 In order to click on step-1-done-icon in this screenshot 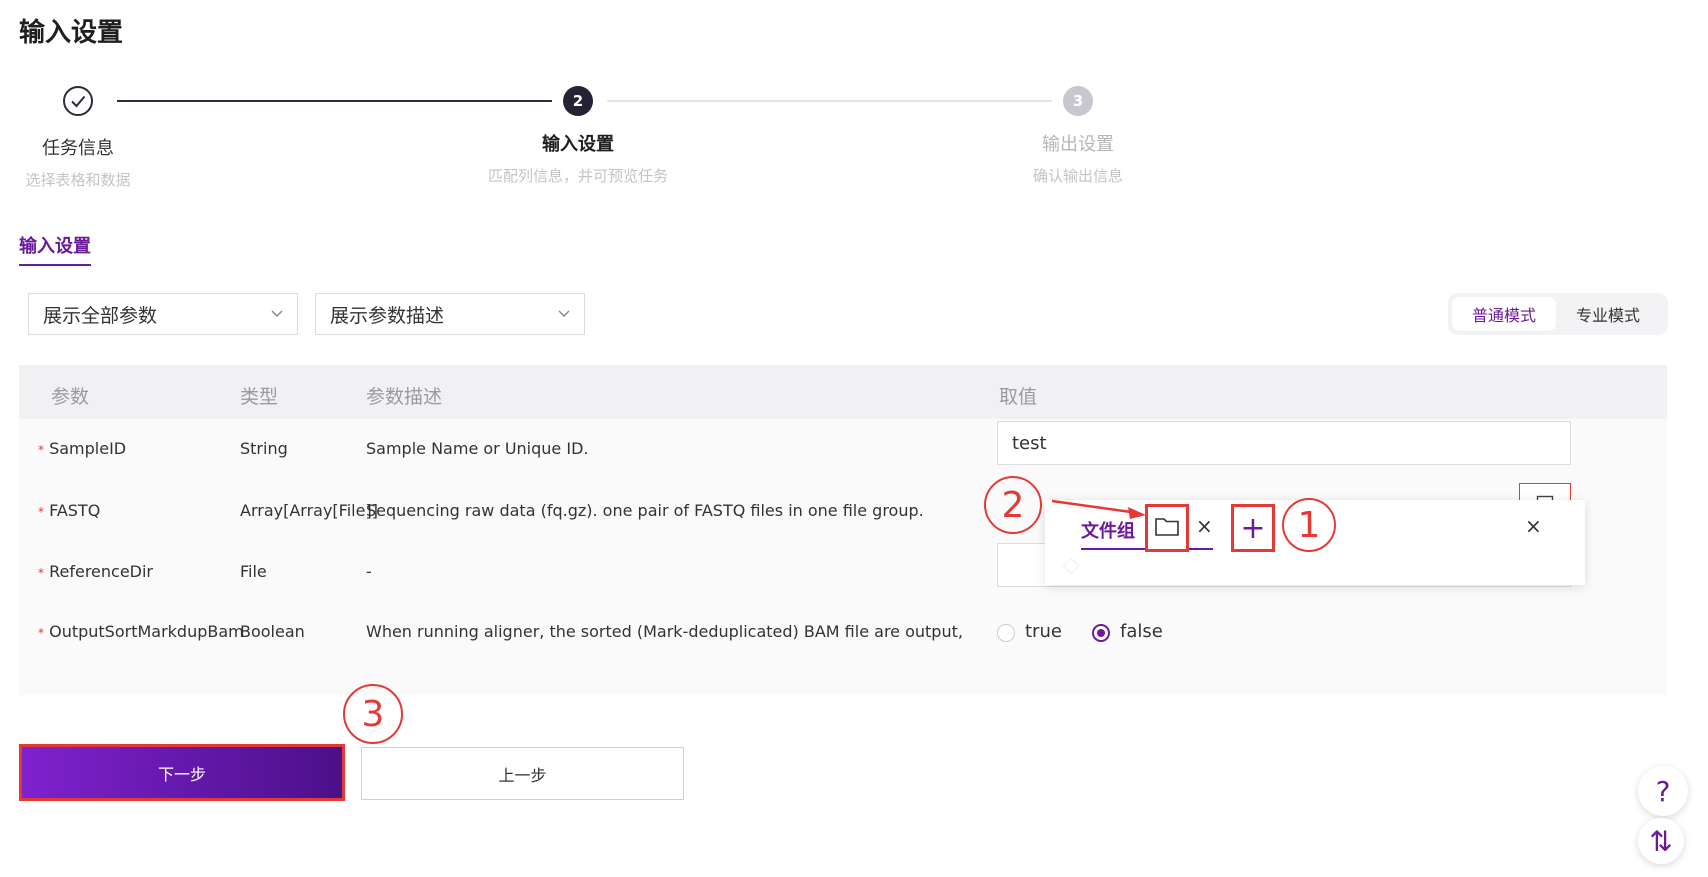, I will do `click(78, 101)`.